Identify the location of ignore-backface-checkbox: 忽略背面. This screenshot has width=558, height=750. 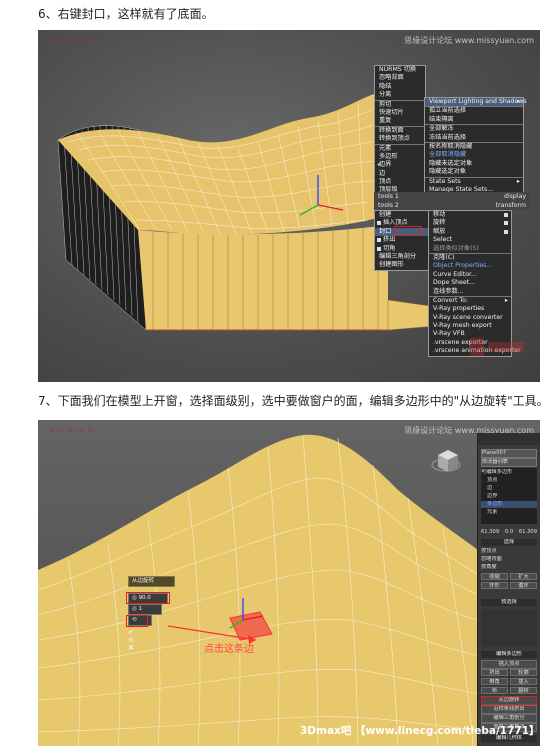
(509, 559).